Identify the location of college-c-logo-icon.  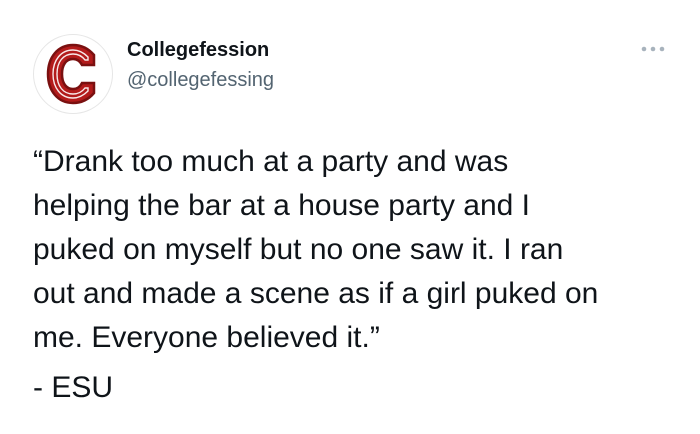
(71, 74).